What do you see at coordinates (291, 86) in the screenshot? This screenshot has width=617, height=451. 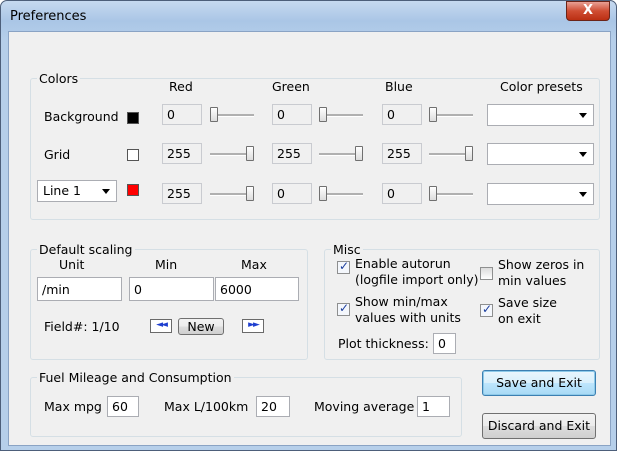 I see `green-header: Green` at bounding box center [291, 86].